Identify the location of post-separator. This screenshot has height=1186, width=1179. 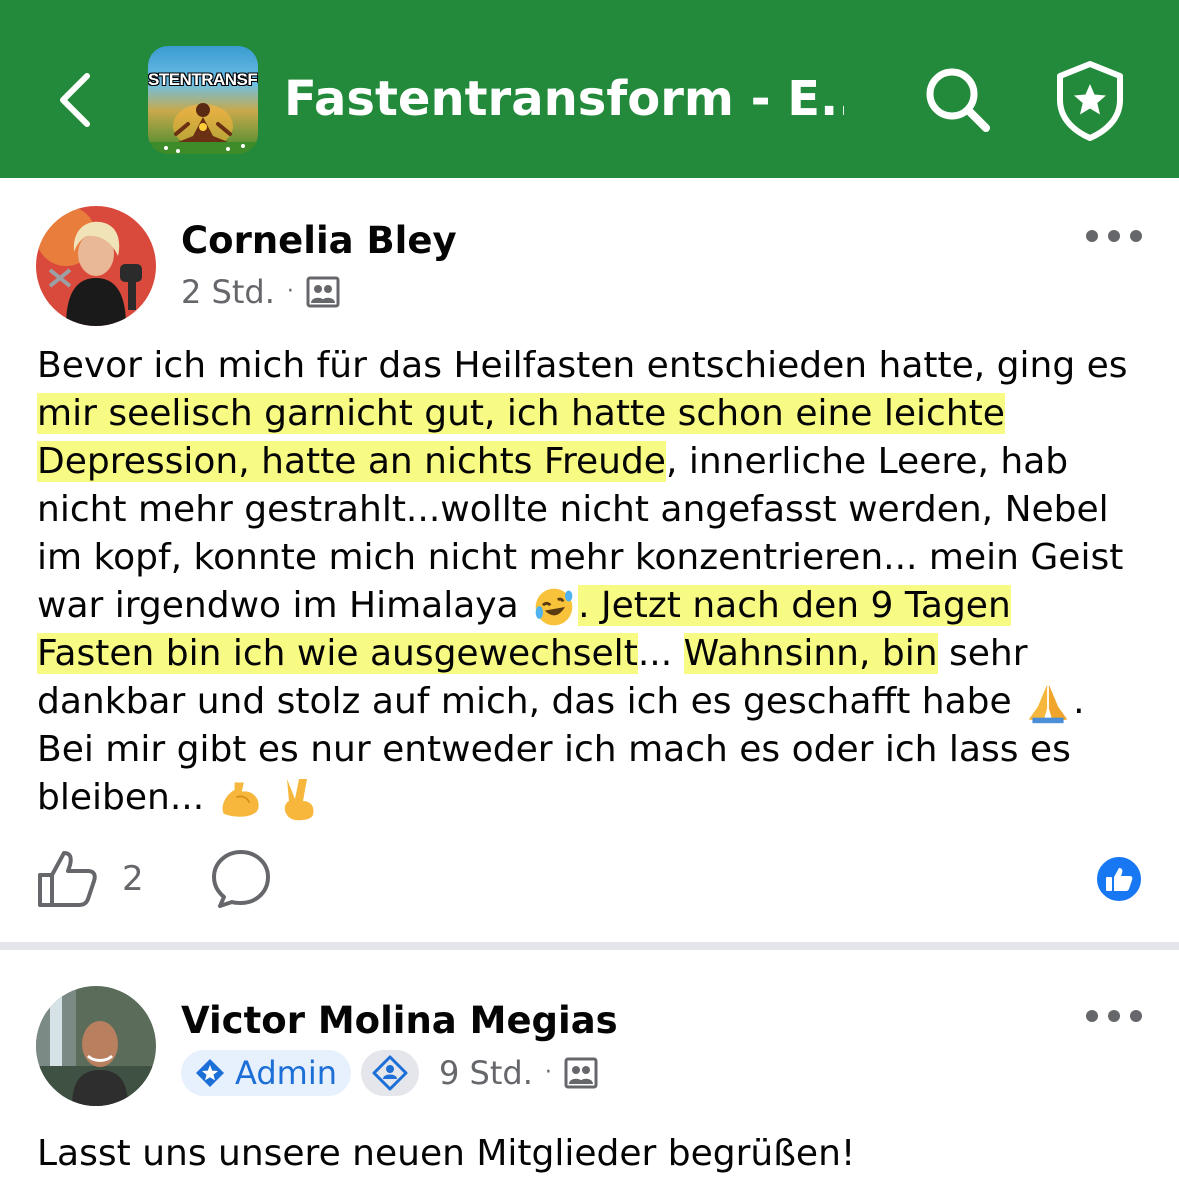
(589, 946).